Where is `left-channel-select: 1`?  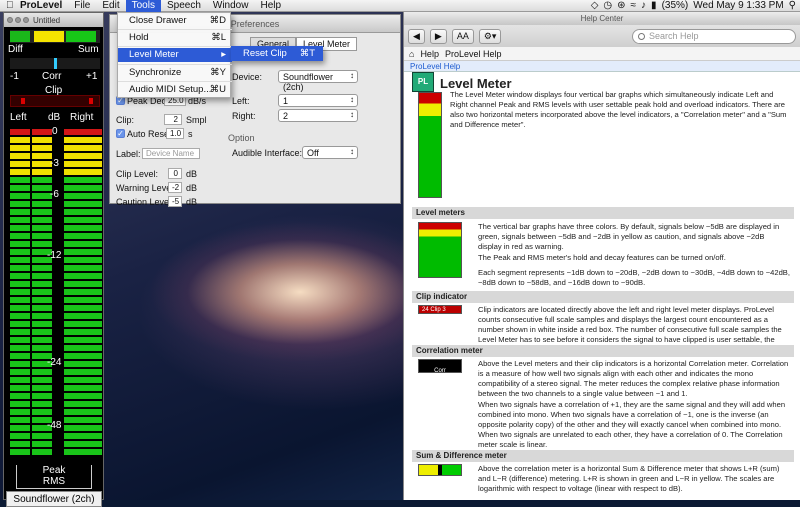
left-channel-select: 1 is located at coordinates (318, 100).